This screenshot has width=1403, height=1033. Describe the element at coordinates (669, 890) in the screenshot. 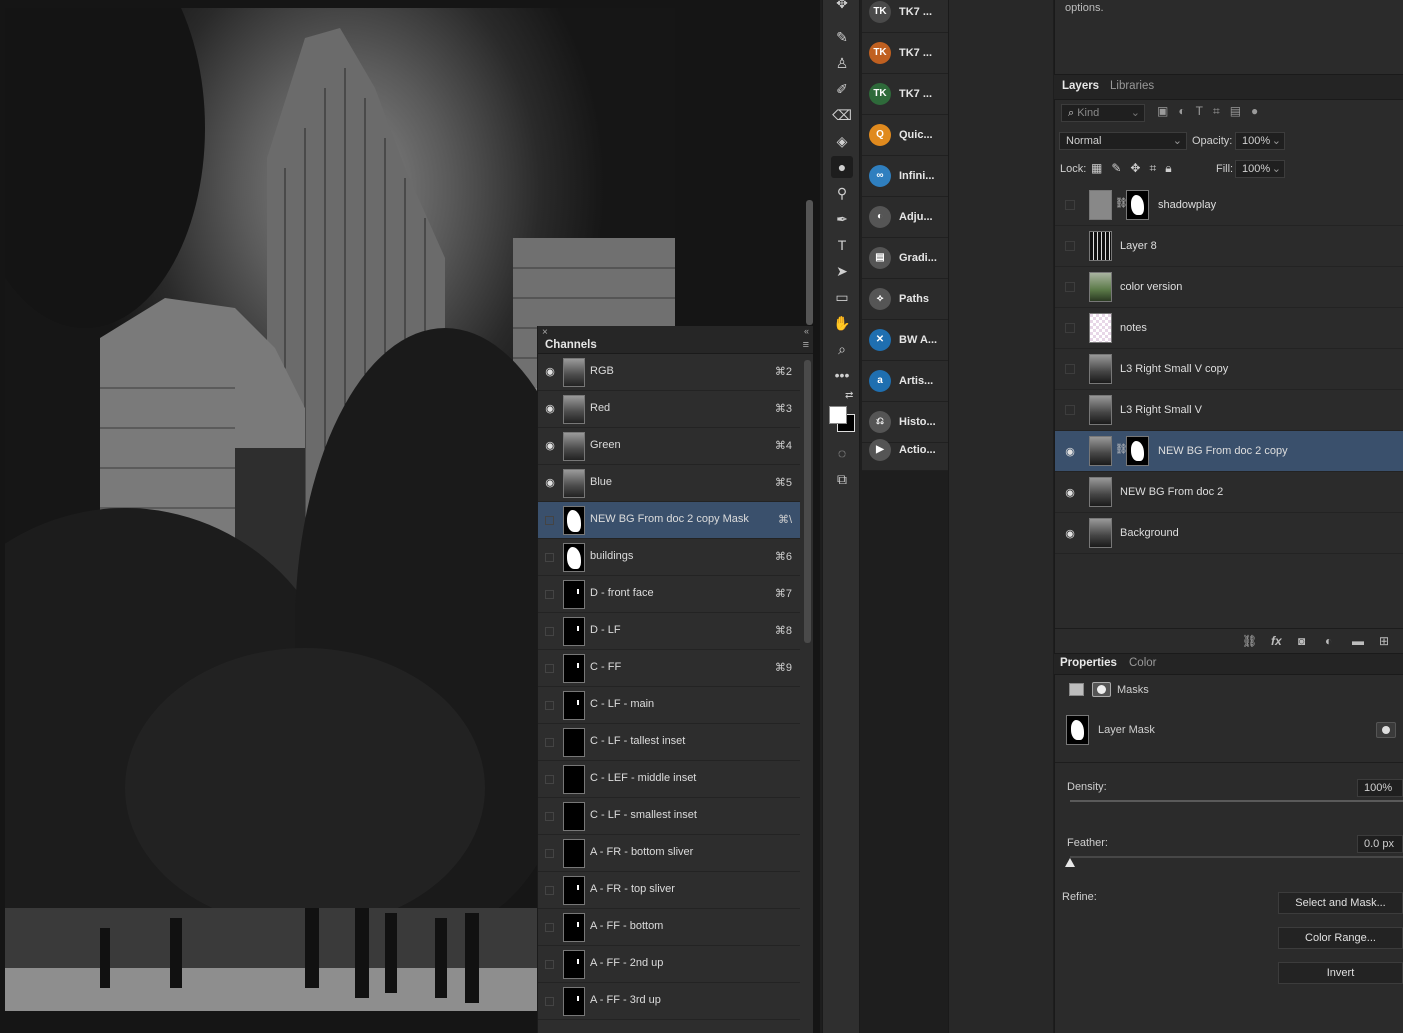

I see `channel-row: A - FR - top sliver` at that location.